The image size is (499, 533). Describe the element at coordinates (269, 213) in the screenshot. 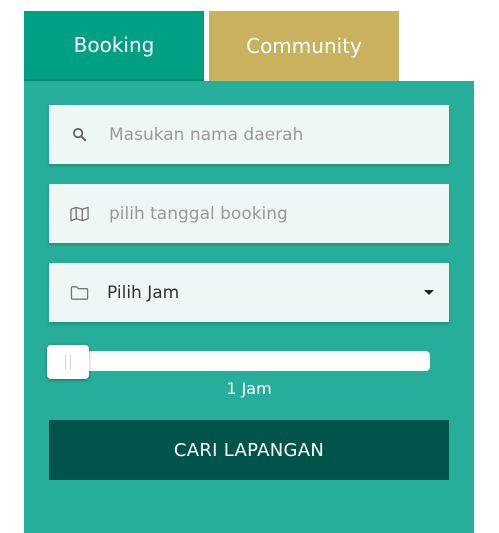

I see `date-input` at that location.